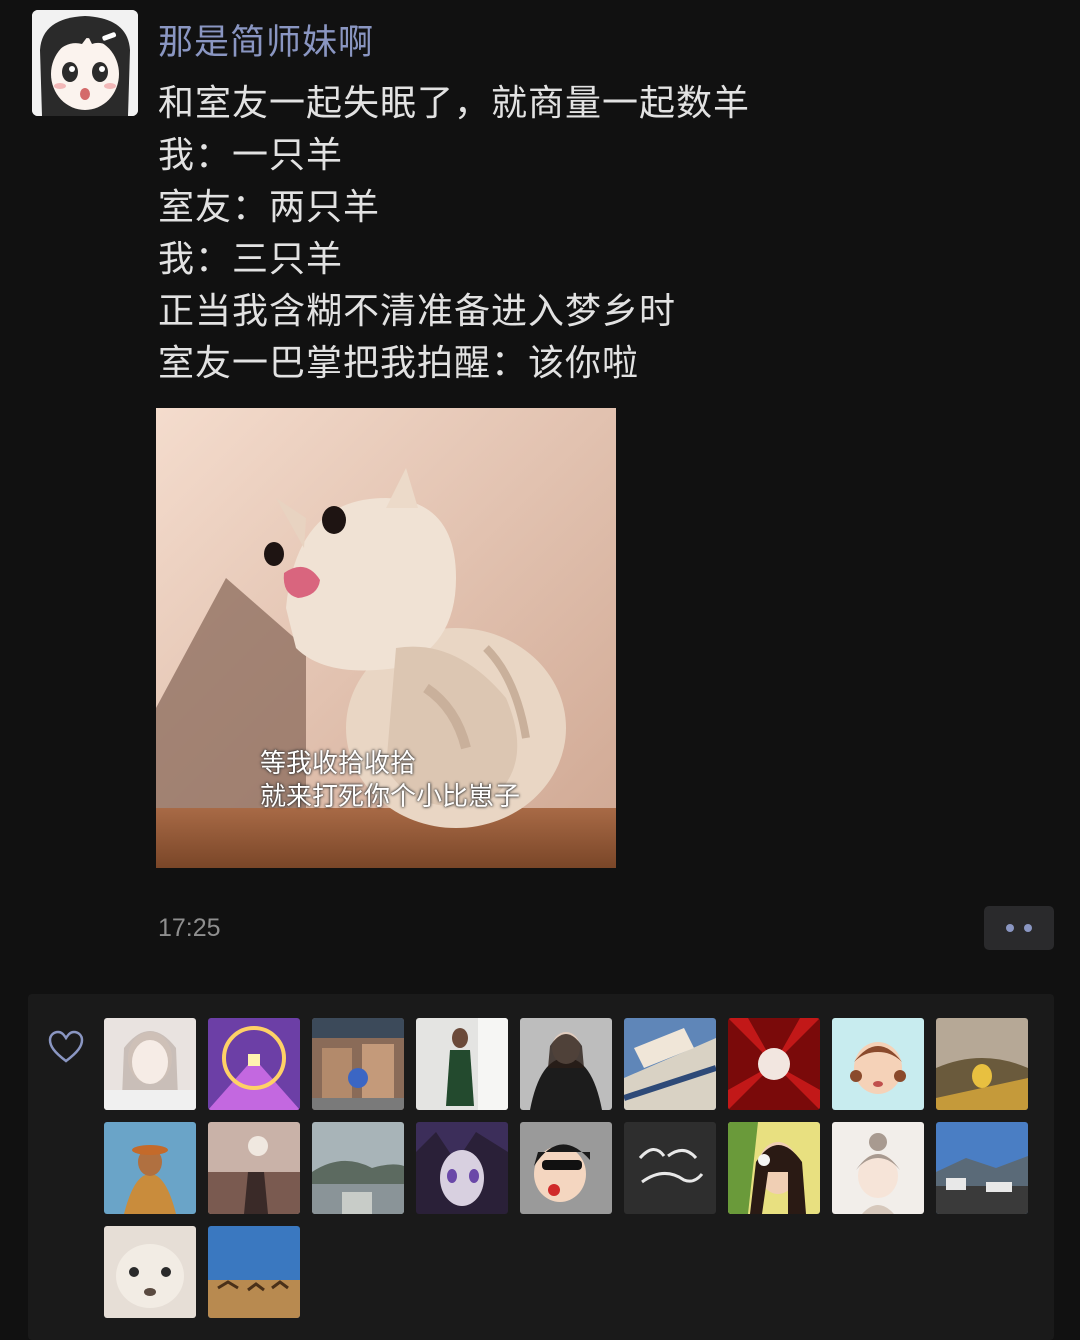 The height and width of the screenshot is (1340, 1080). I want to click on image-caption-line: 等我收拾收拾, so click(338, 764).